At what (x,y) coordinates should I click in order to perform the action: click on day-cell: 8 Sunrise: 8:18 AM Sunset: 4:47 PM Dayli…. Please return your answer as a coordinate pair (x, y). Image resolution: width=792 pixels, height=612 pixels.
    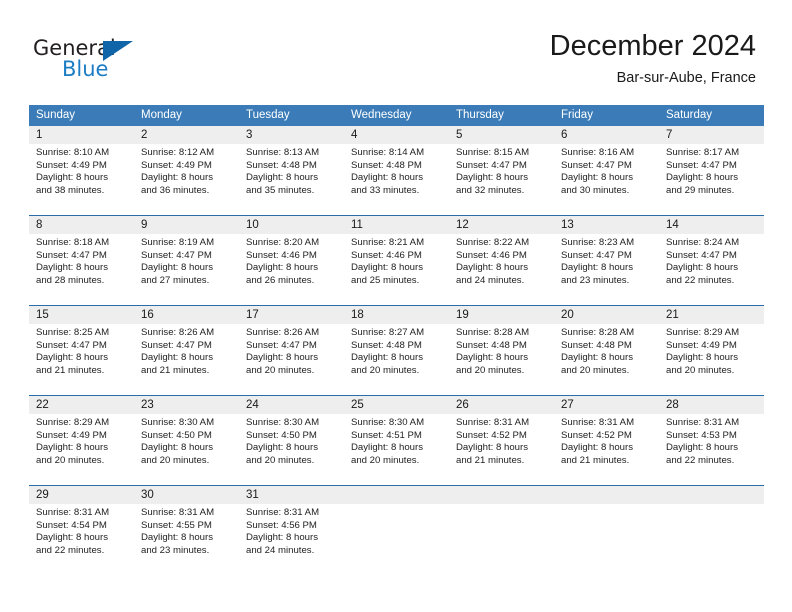
    Looking at the image, I should click on (81, 260).